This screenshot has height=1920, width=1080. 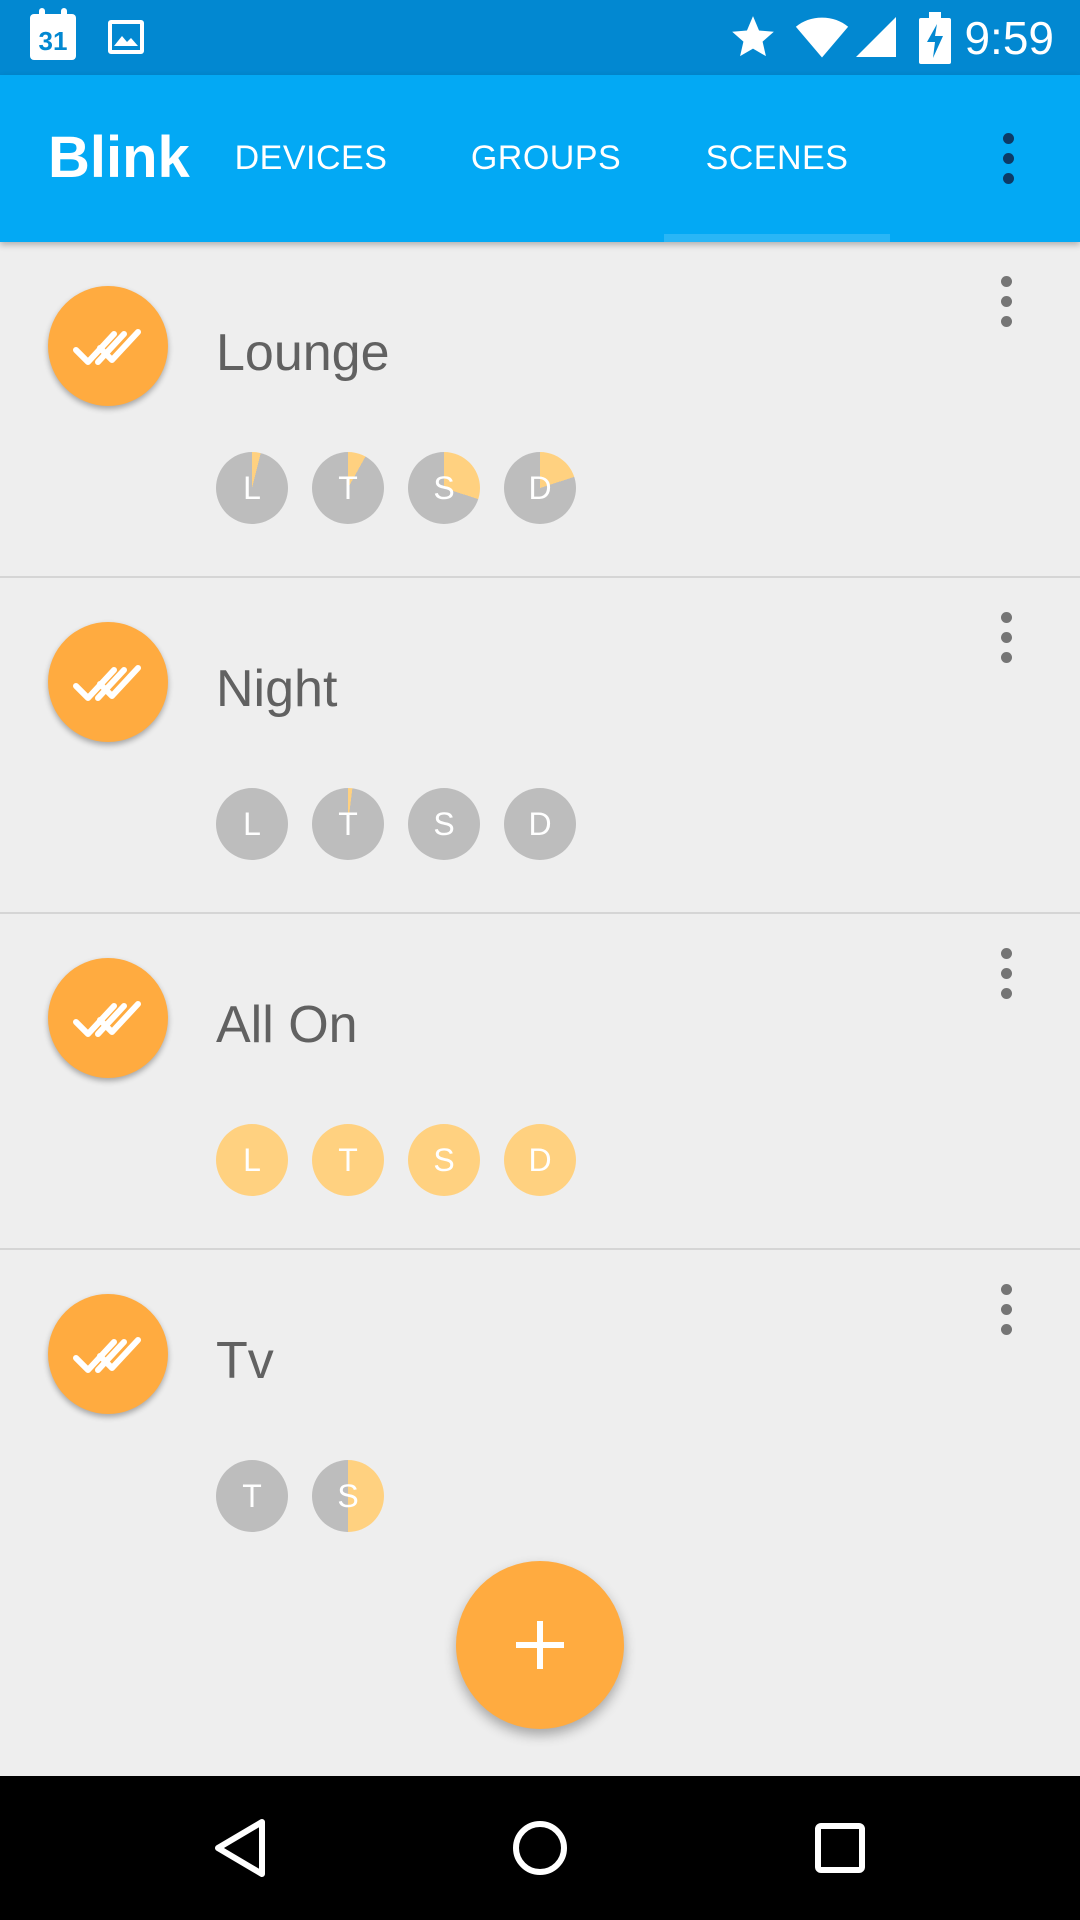 I want to click on scene-name: All On, so click(x=287, y=1025).